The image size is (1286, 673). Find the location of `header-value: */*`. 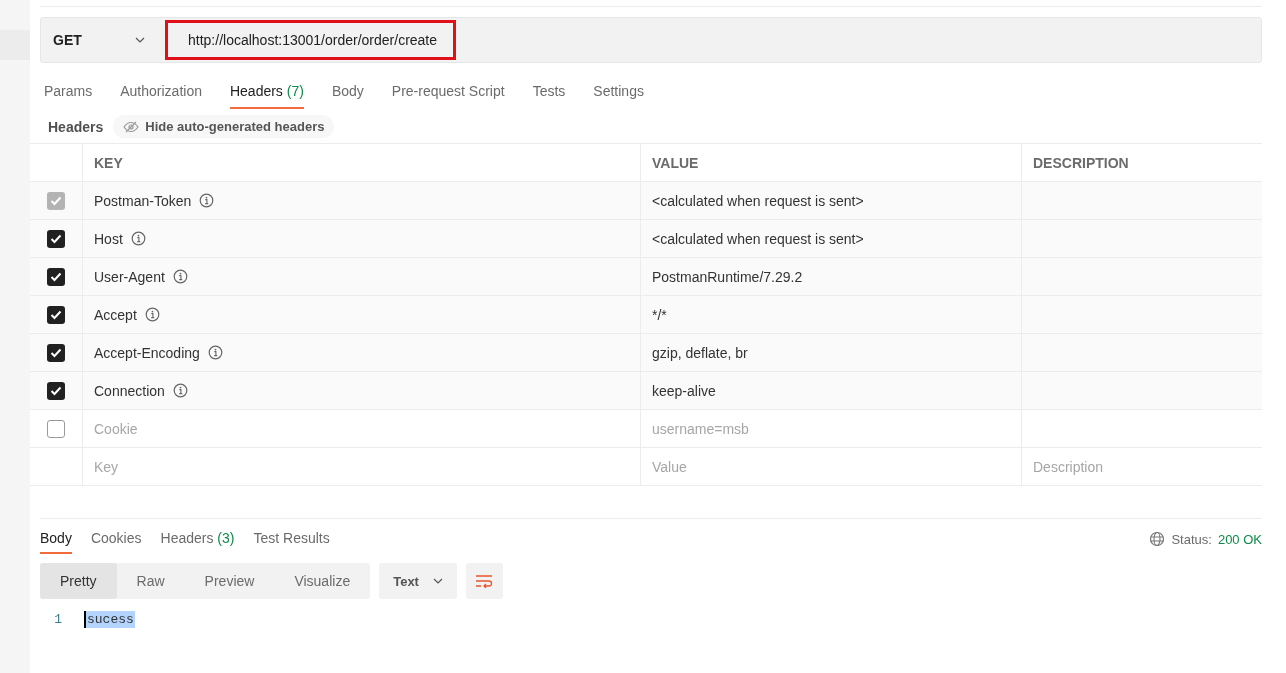

header-value: */* is located at coordinates (659, 314).